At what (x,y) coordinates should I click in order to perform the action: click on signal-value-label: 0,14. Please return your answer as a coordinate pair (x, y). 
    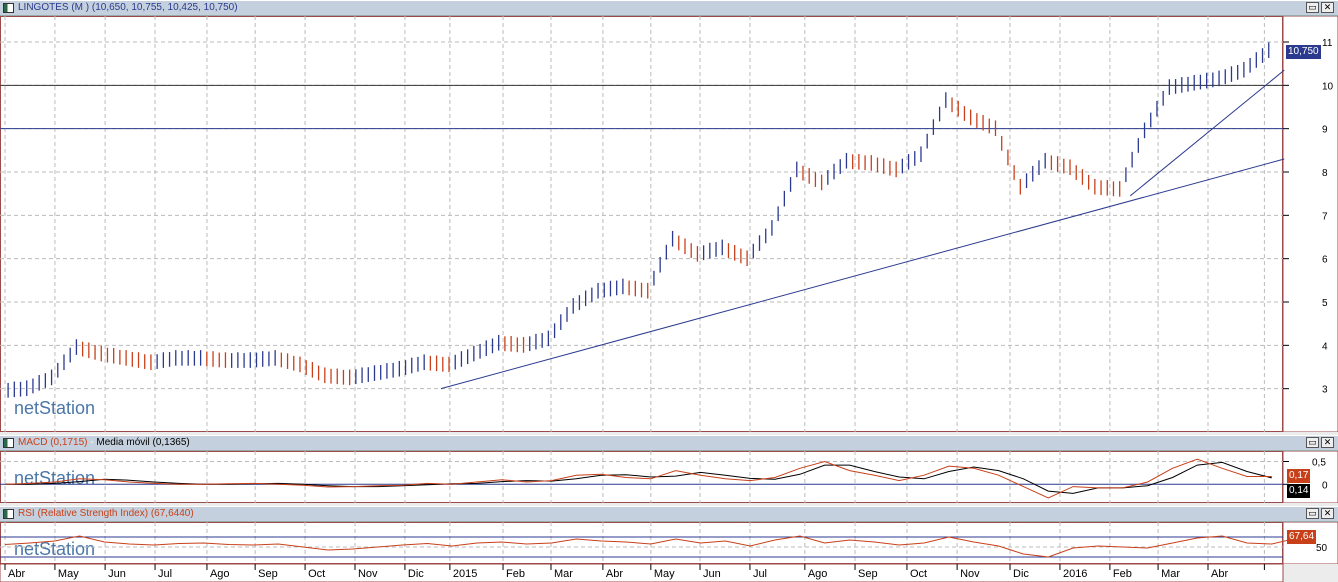
    Looking at the image, I should click on (1299, 491).